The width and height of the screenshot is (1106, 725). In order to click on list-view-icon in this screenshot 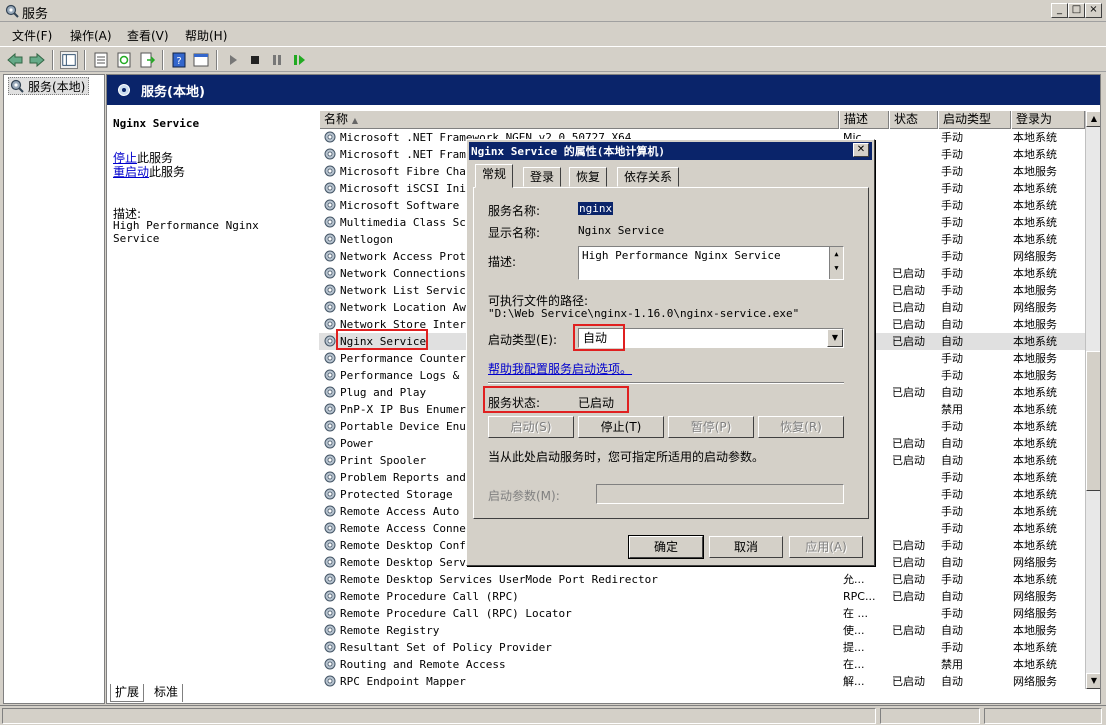, I will do `click(101, 60)`.